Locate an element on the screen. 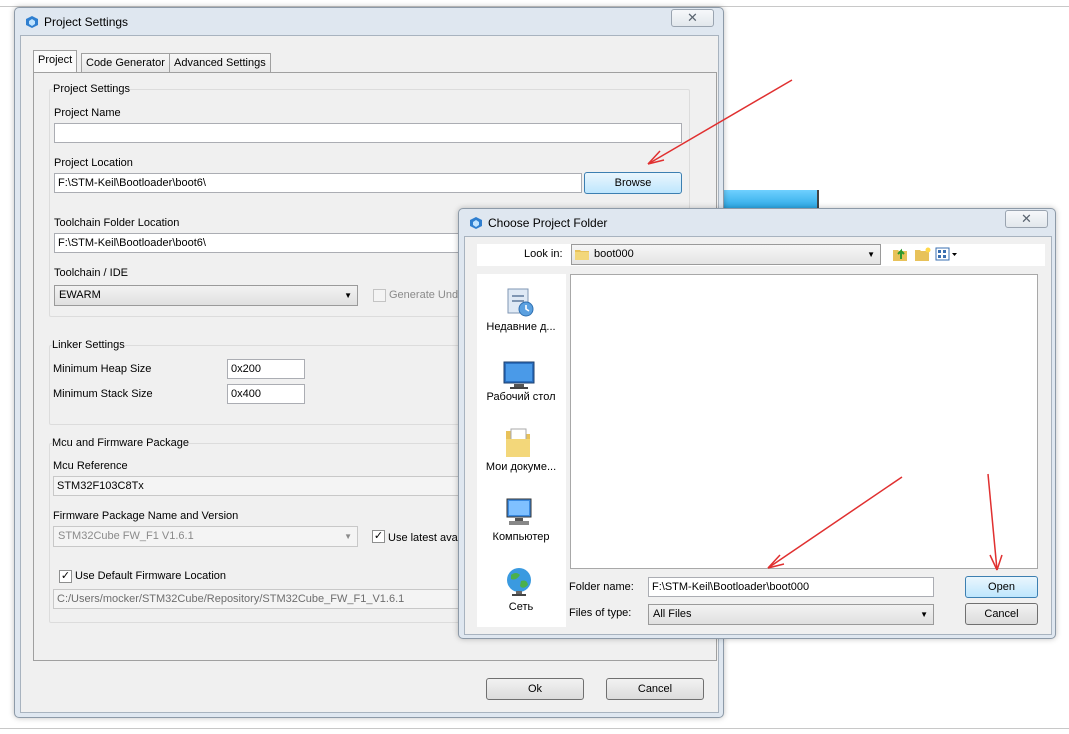 The height and width of the screenshot is (734, 1069). arrow-head-folder-name is located at coordinates (776, 561).